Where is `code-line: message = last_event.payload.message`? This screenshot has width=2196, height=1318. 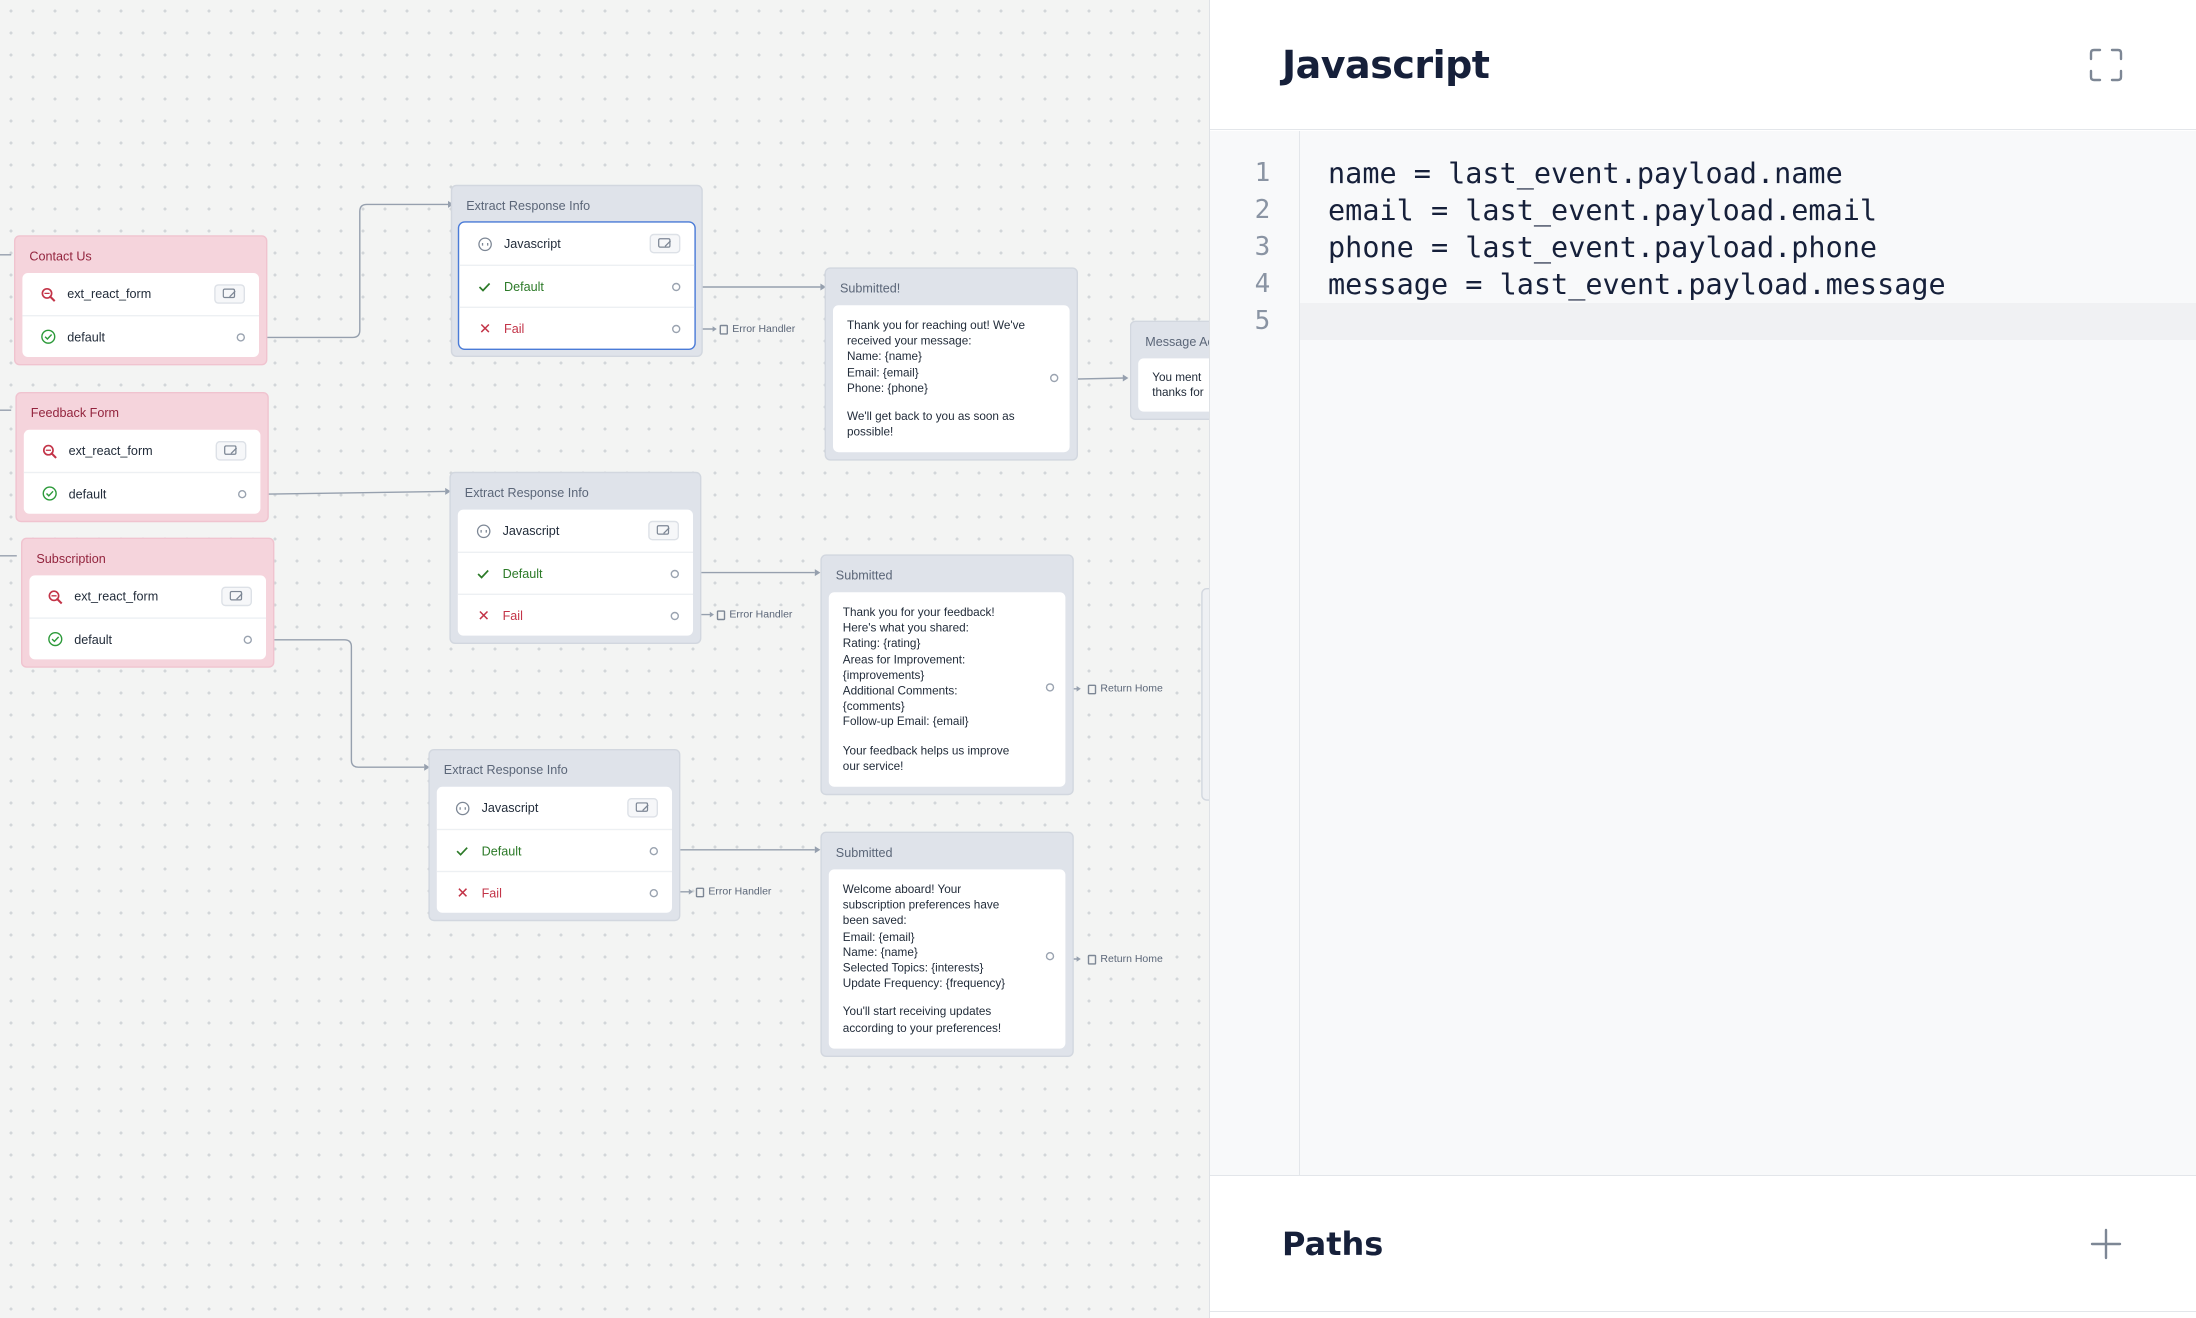 code-line: message = last_event.payload.message is located at coordinates (1762, 284).